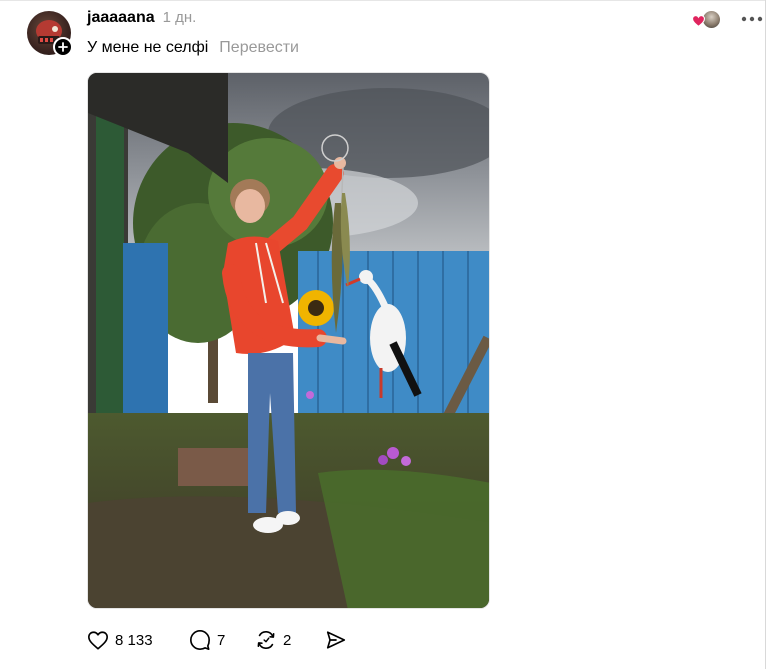  What do you see at coordinates (266, 640) in the screenshot?
I see `repost-icon` at bounding box center [266, 640].